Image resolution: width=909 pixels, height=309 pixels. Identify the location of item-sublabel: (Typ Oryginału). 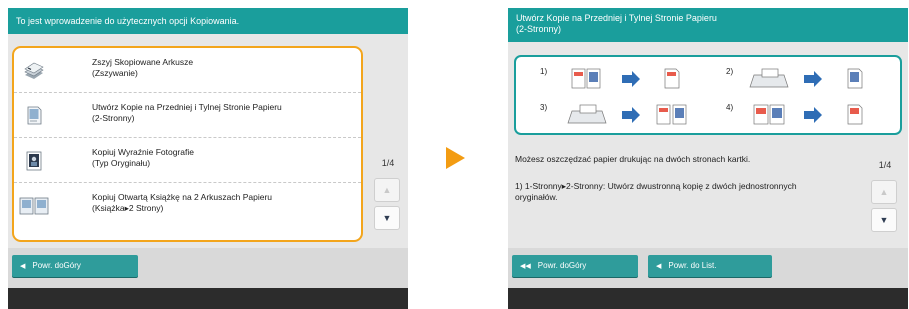
(121, 163).